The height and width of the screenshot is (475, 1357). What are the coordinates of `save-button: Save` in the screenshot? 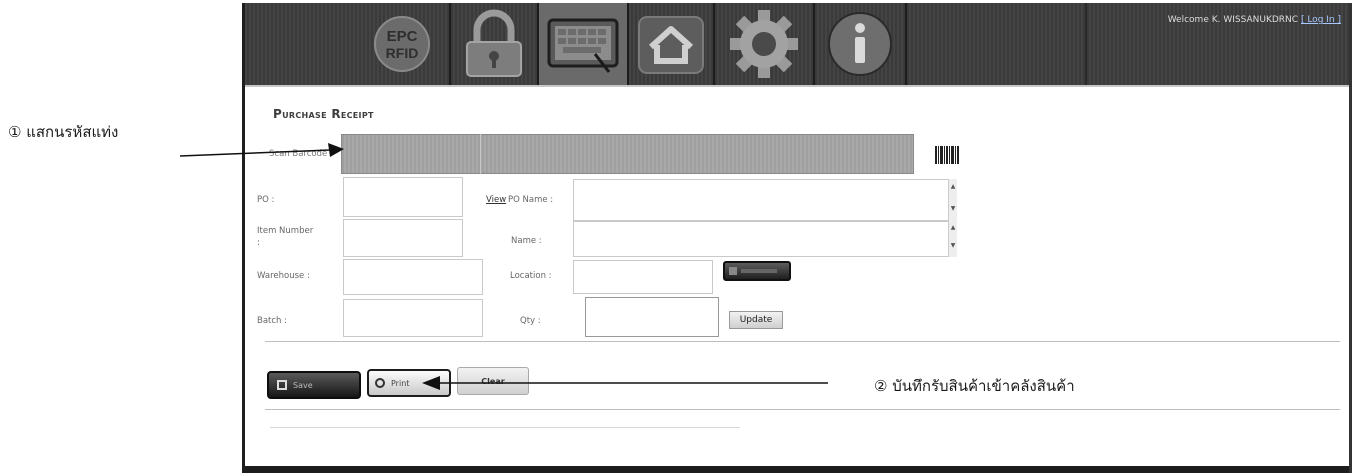 It's located at (314, 385).